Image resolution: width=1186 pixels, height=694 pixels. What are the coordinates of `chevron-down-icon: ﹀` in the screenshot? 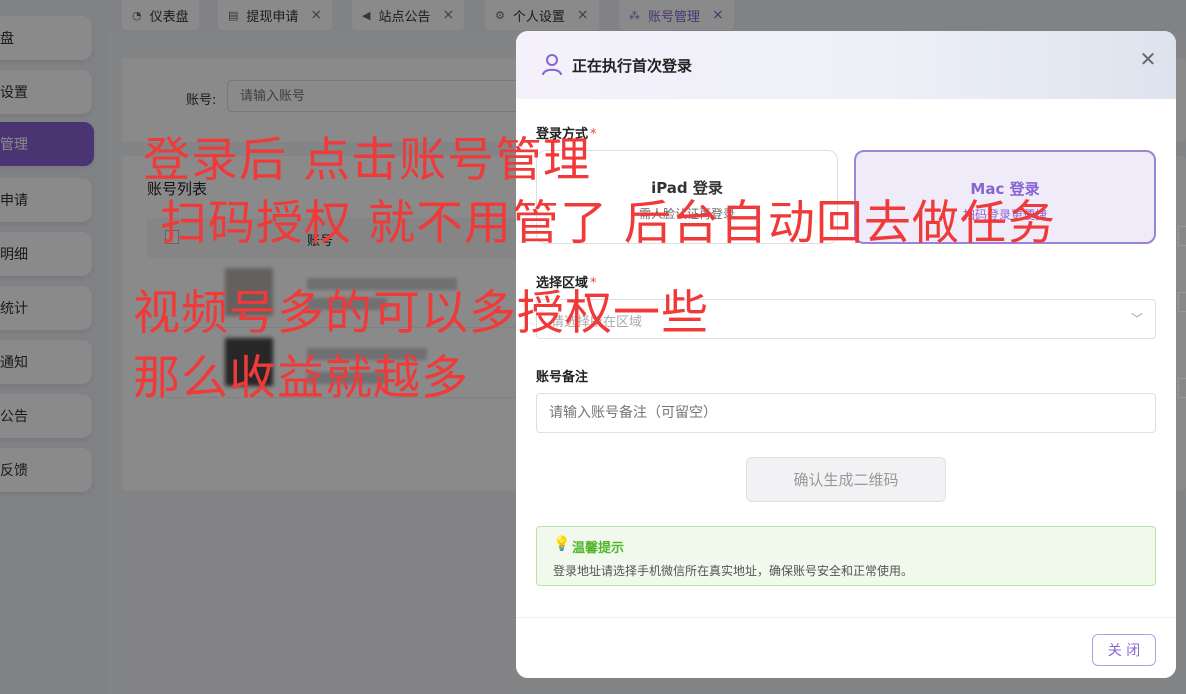 It's located at (1136, 319).